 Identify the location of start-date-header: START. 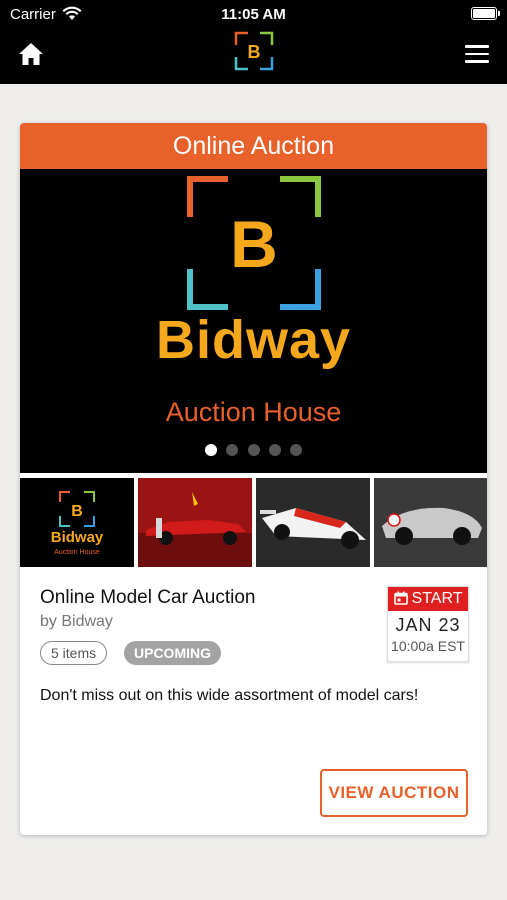
(428, 599).